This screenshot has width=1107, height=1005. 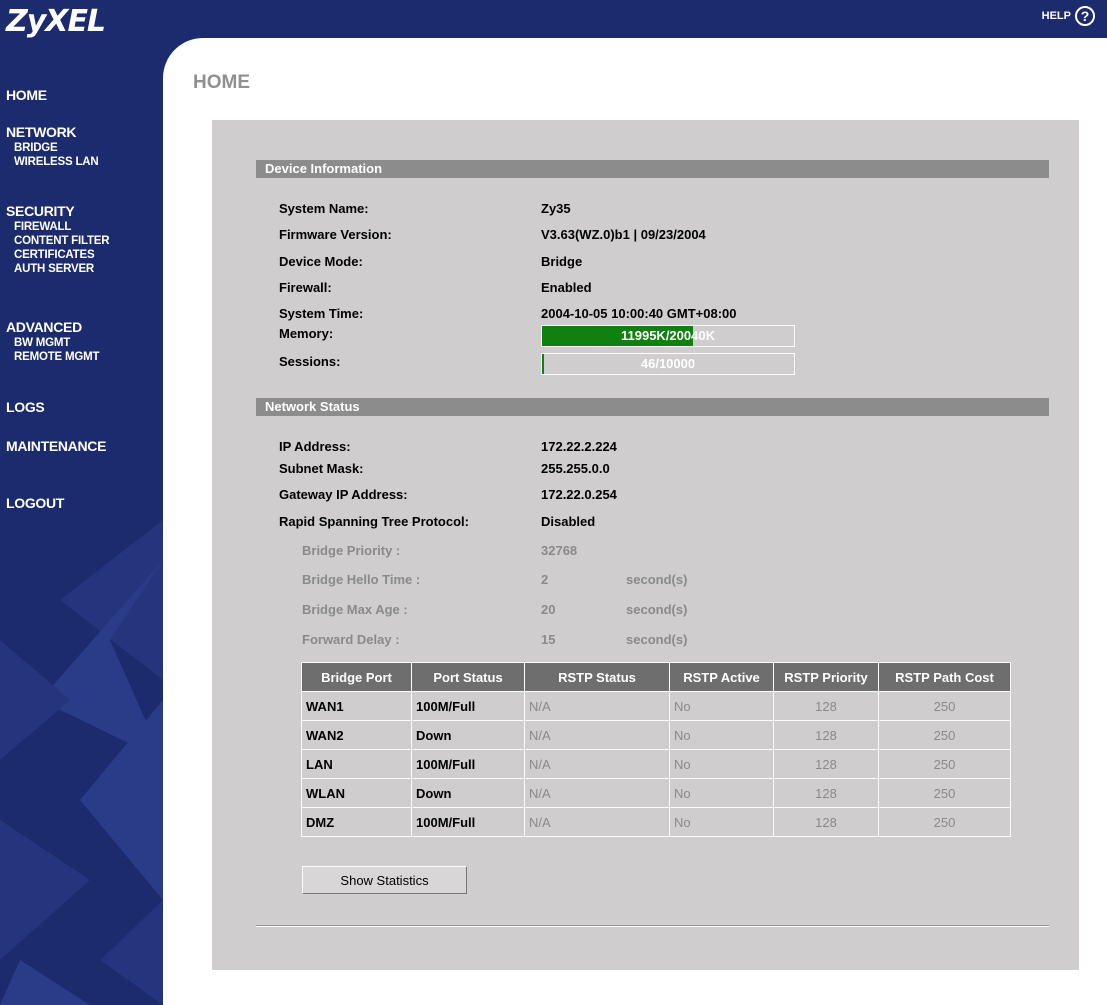 What do you see at coordinates (52, 132) in the screenshot?
I see `nav-network-label: NETWORK` at bounding box center [52, 132].